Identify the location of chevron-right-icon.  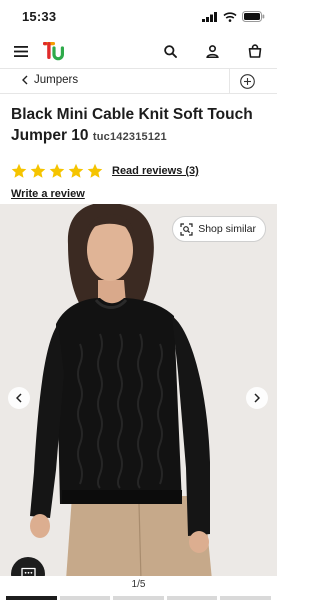
(257, 398).